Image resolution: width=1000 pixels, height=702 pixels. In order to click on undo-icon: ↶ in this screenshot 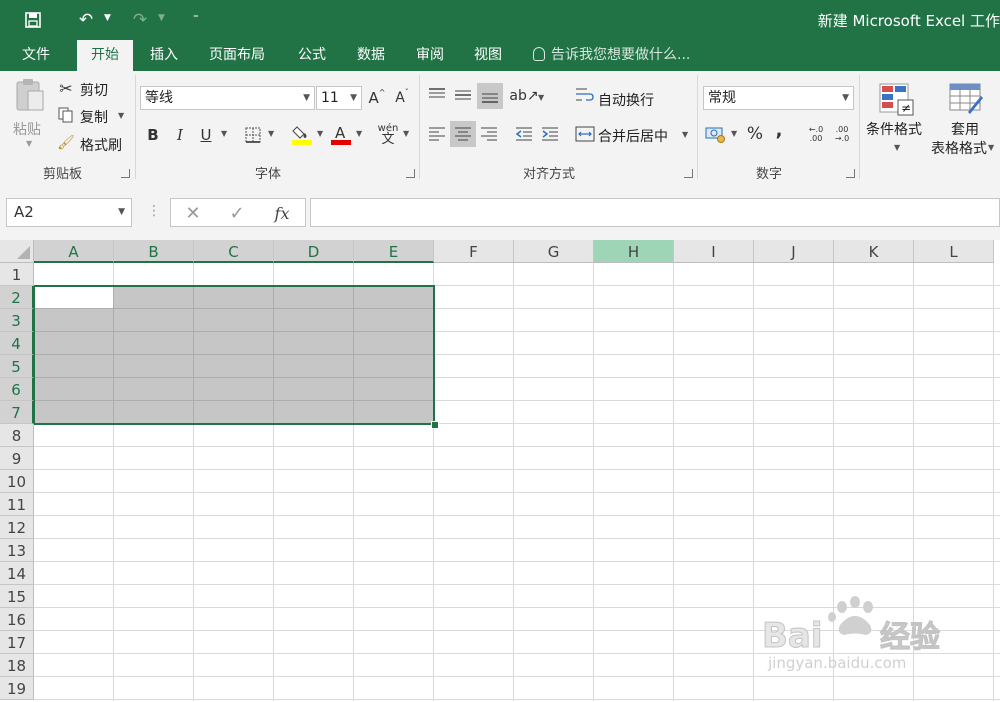, I will do `click(86, 20)`.